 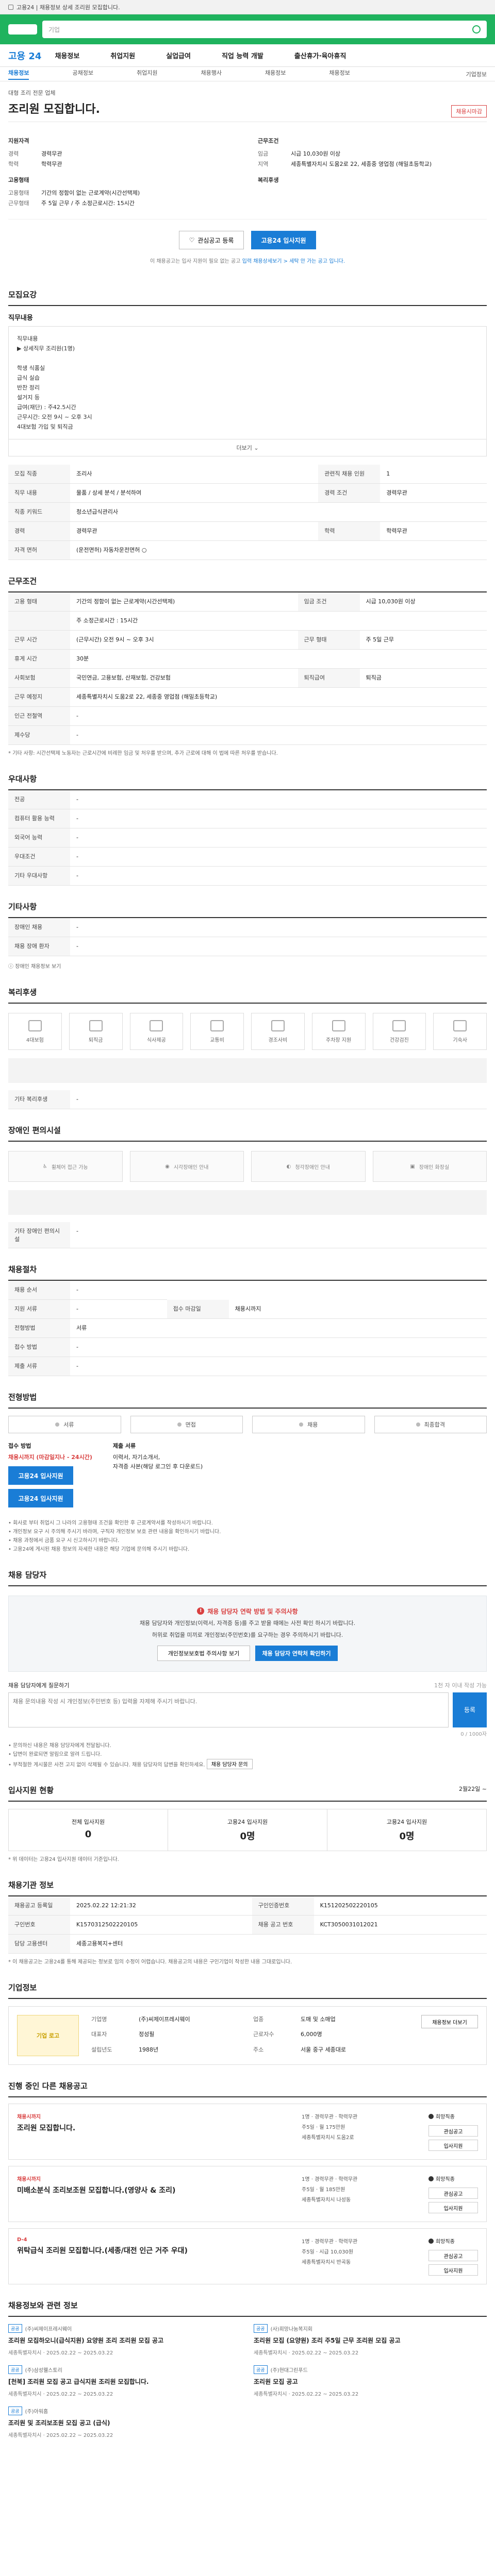 I want to click on inquiry-input, so click(x=229, y=1709).